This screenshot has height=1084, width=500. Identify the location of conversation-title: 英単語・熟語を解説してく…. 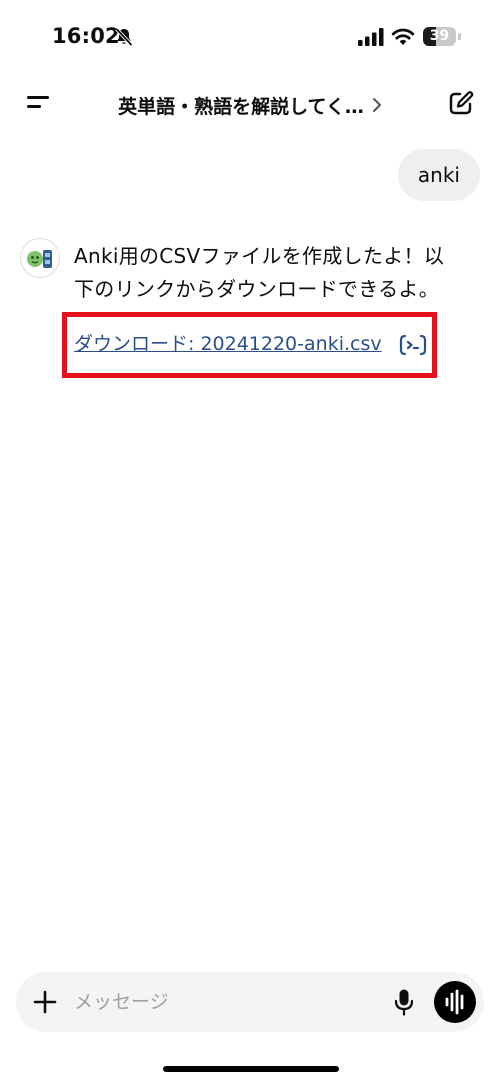
(241, 106).